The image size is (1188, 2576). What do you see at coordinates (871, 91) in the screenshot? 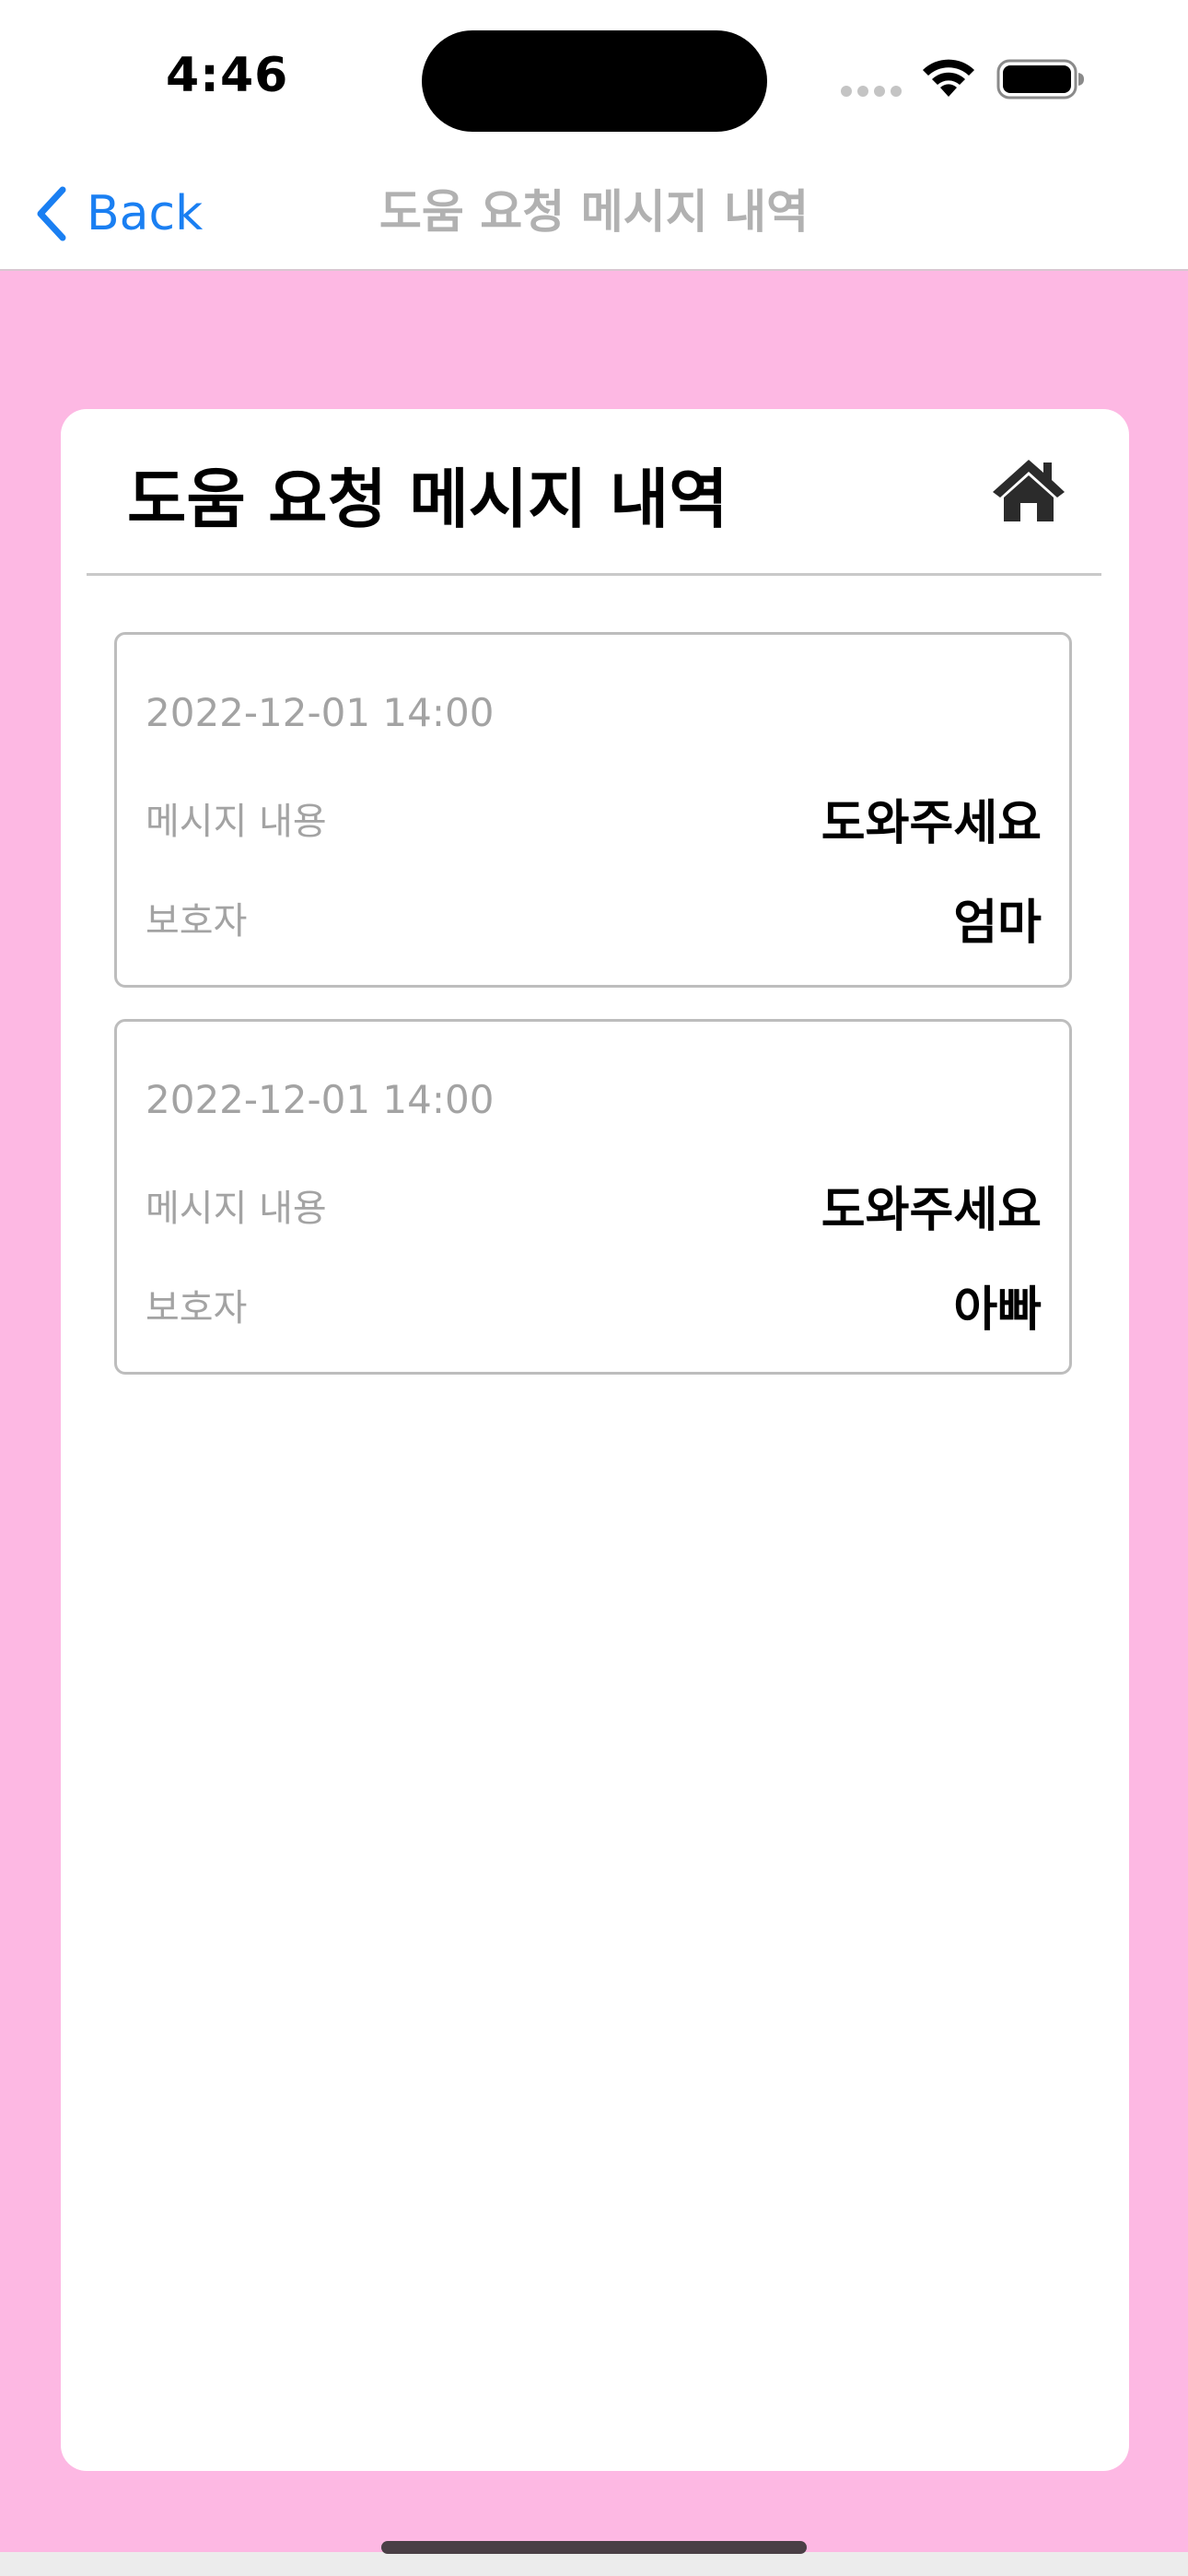
I see `cellular-signal-icon` at bounding box center [871, 91].